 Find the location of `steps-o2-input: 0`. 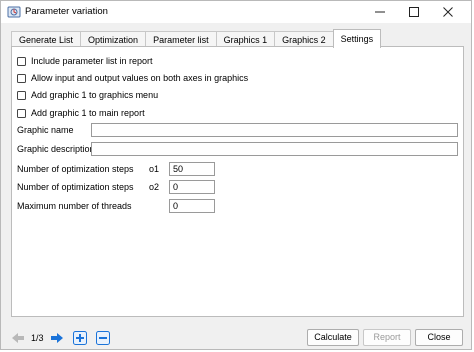

steps-o2-input: 0 is located at coordinates (192, 187).